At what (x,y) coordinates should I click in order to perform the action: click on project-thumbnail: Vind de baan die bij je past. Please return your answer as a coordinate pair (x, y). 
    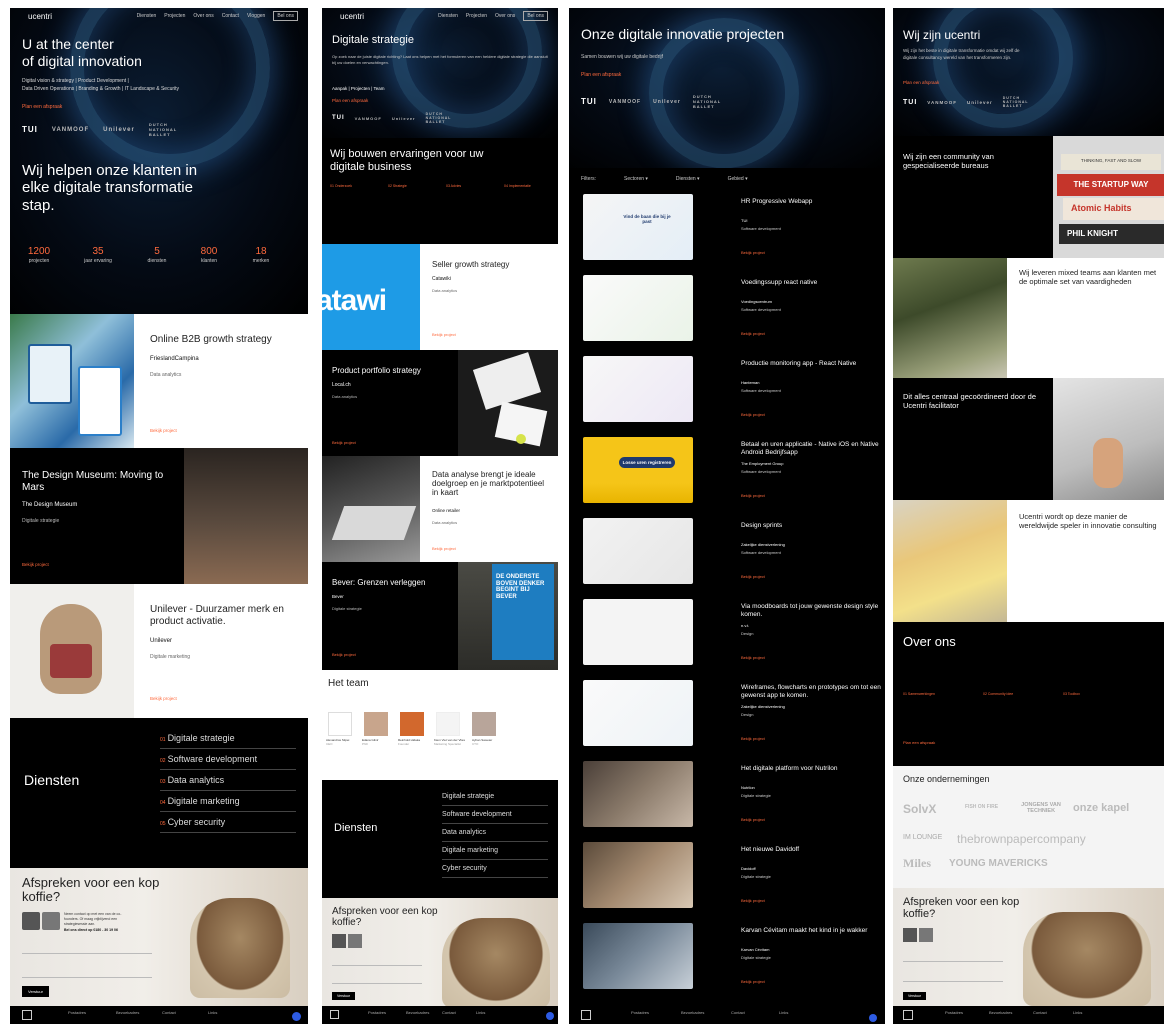
    Looking at the image, I should click on (638, 227).